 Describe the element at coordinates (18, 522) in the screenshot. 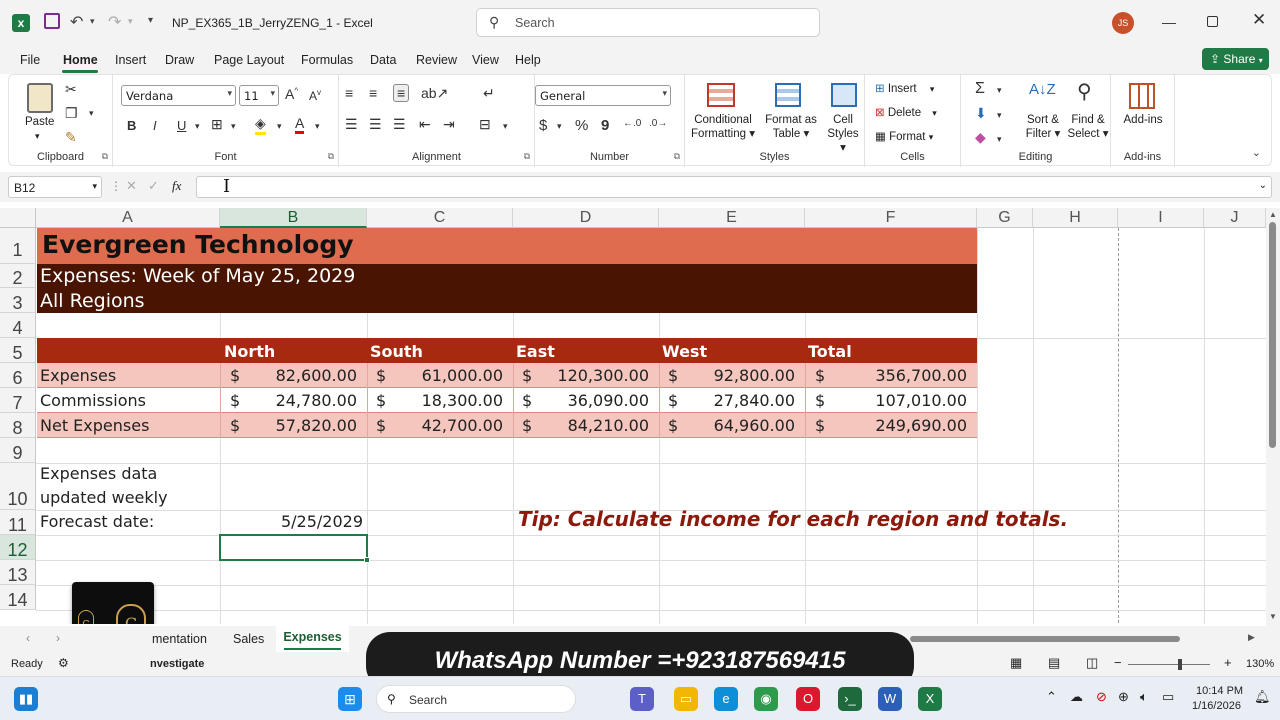

I see `row-header-11: 11` at that location.